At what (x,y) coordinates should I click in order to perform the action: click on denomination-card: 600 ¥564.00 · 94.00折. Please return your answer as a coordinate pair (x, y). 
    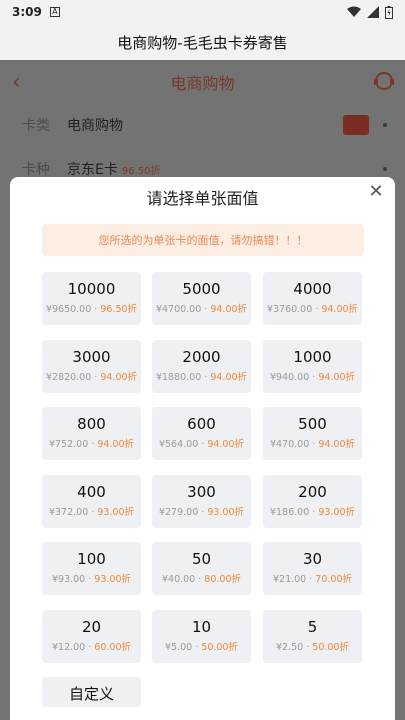
    Looking at the image, I should click on (201, 433).